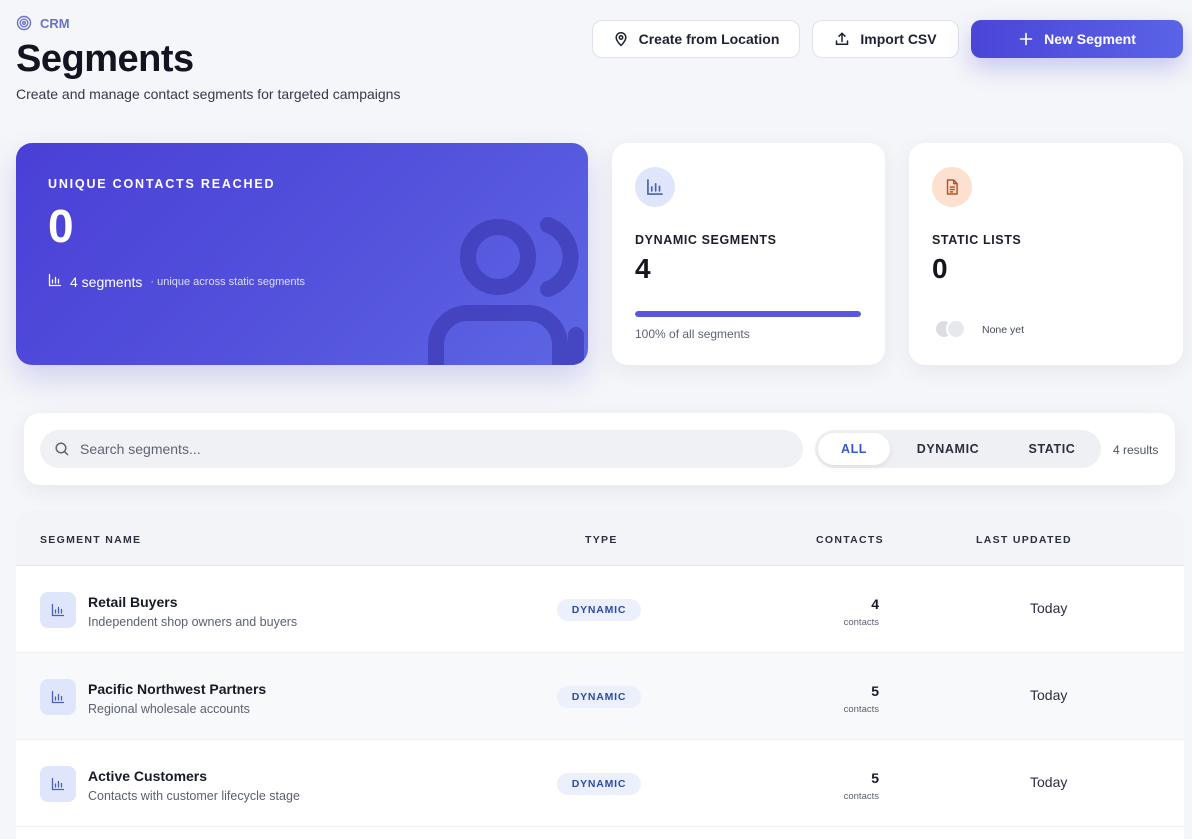 This screenshot has height=839, width=1192. Describe the element at coordinates (1026, 39) in the screenshot. I see `plus-icon` at that location.